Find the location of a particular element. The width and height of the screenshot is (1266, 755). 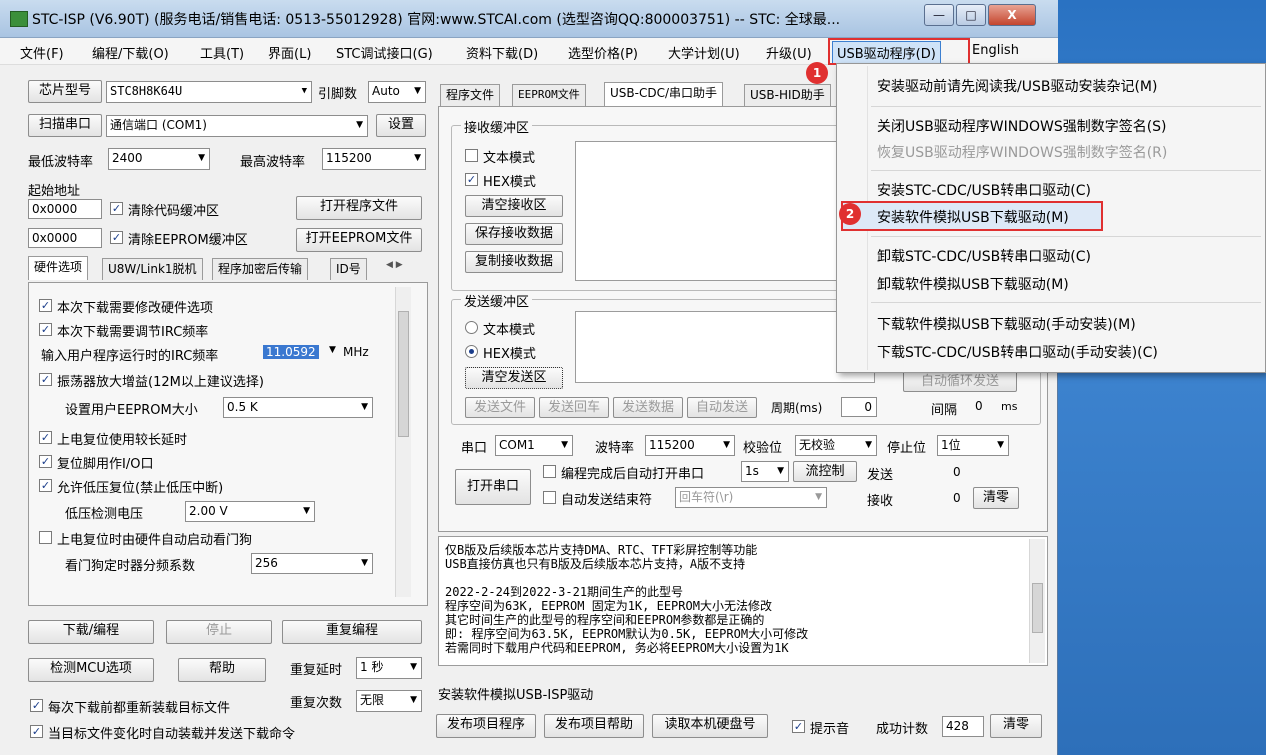

menu-docs: 资料下载(D) is located at coordinates (502, 52).